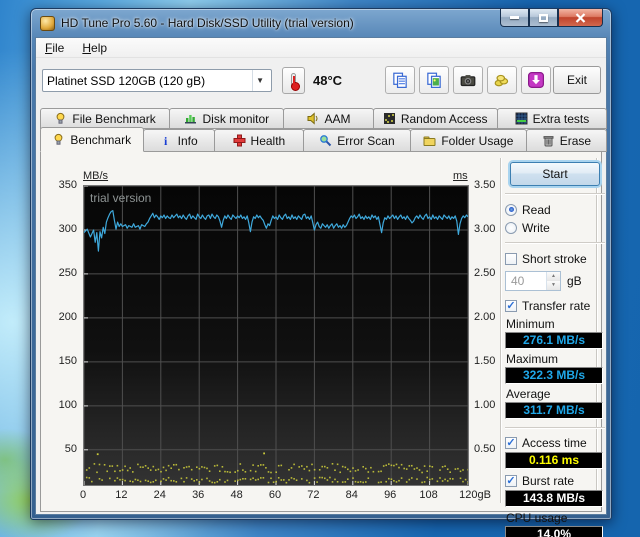  I want to click on copy-image-button, so click(434, 80).